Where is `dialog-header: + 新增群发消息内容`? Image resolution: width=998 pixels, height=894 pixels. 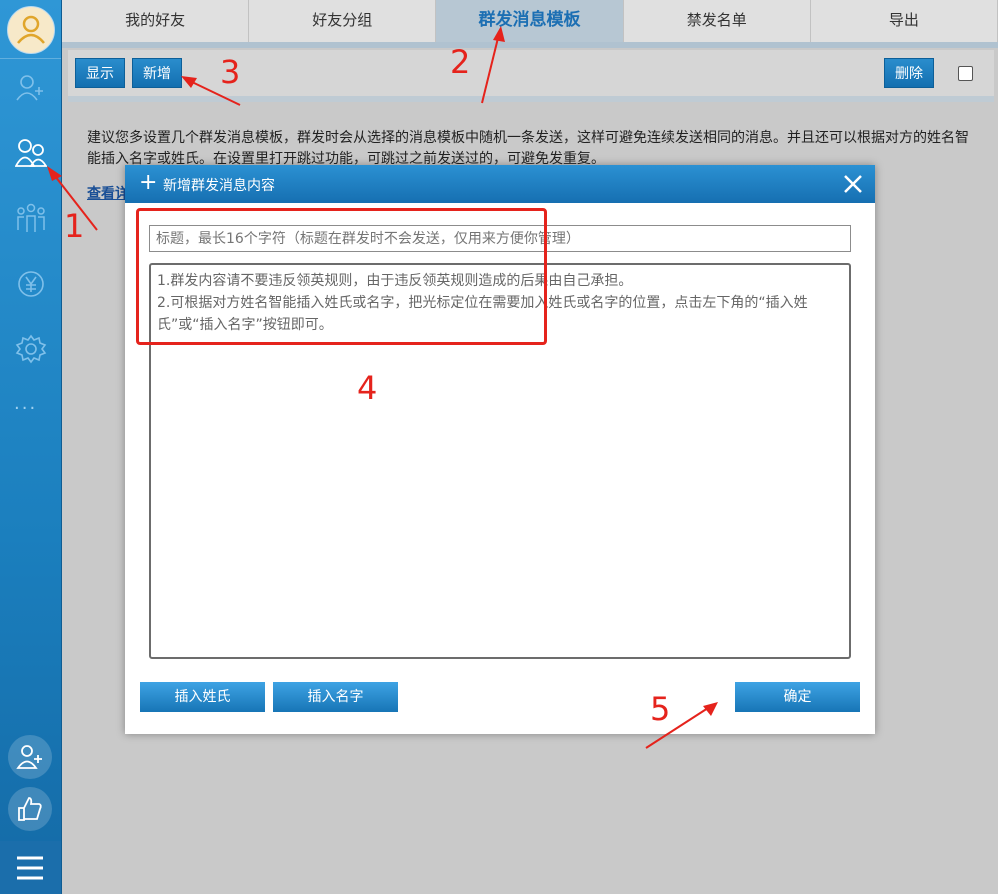
dialog-header: + 新增群发消息内容 is located at coordinates (500, 184).